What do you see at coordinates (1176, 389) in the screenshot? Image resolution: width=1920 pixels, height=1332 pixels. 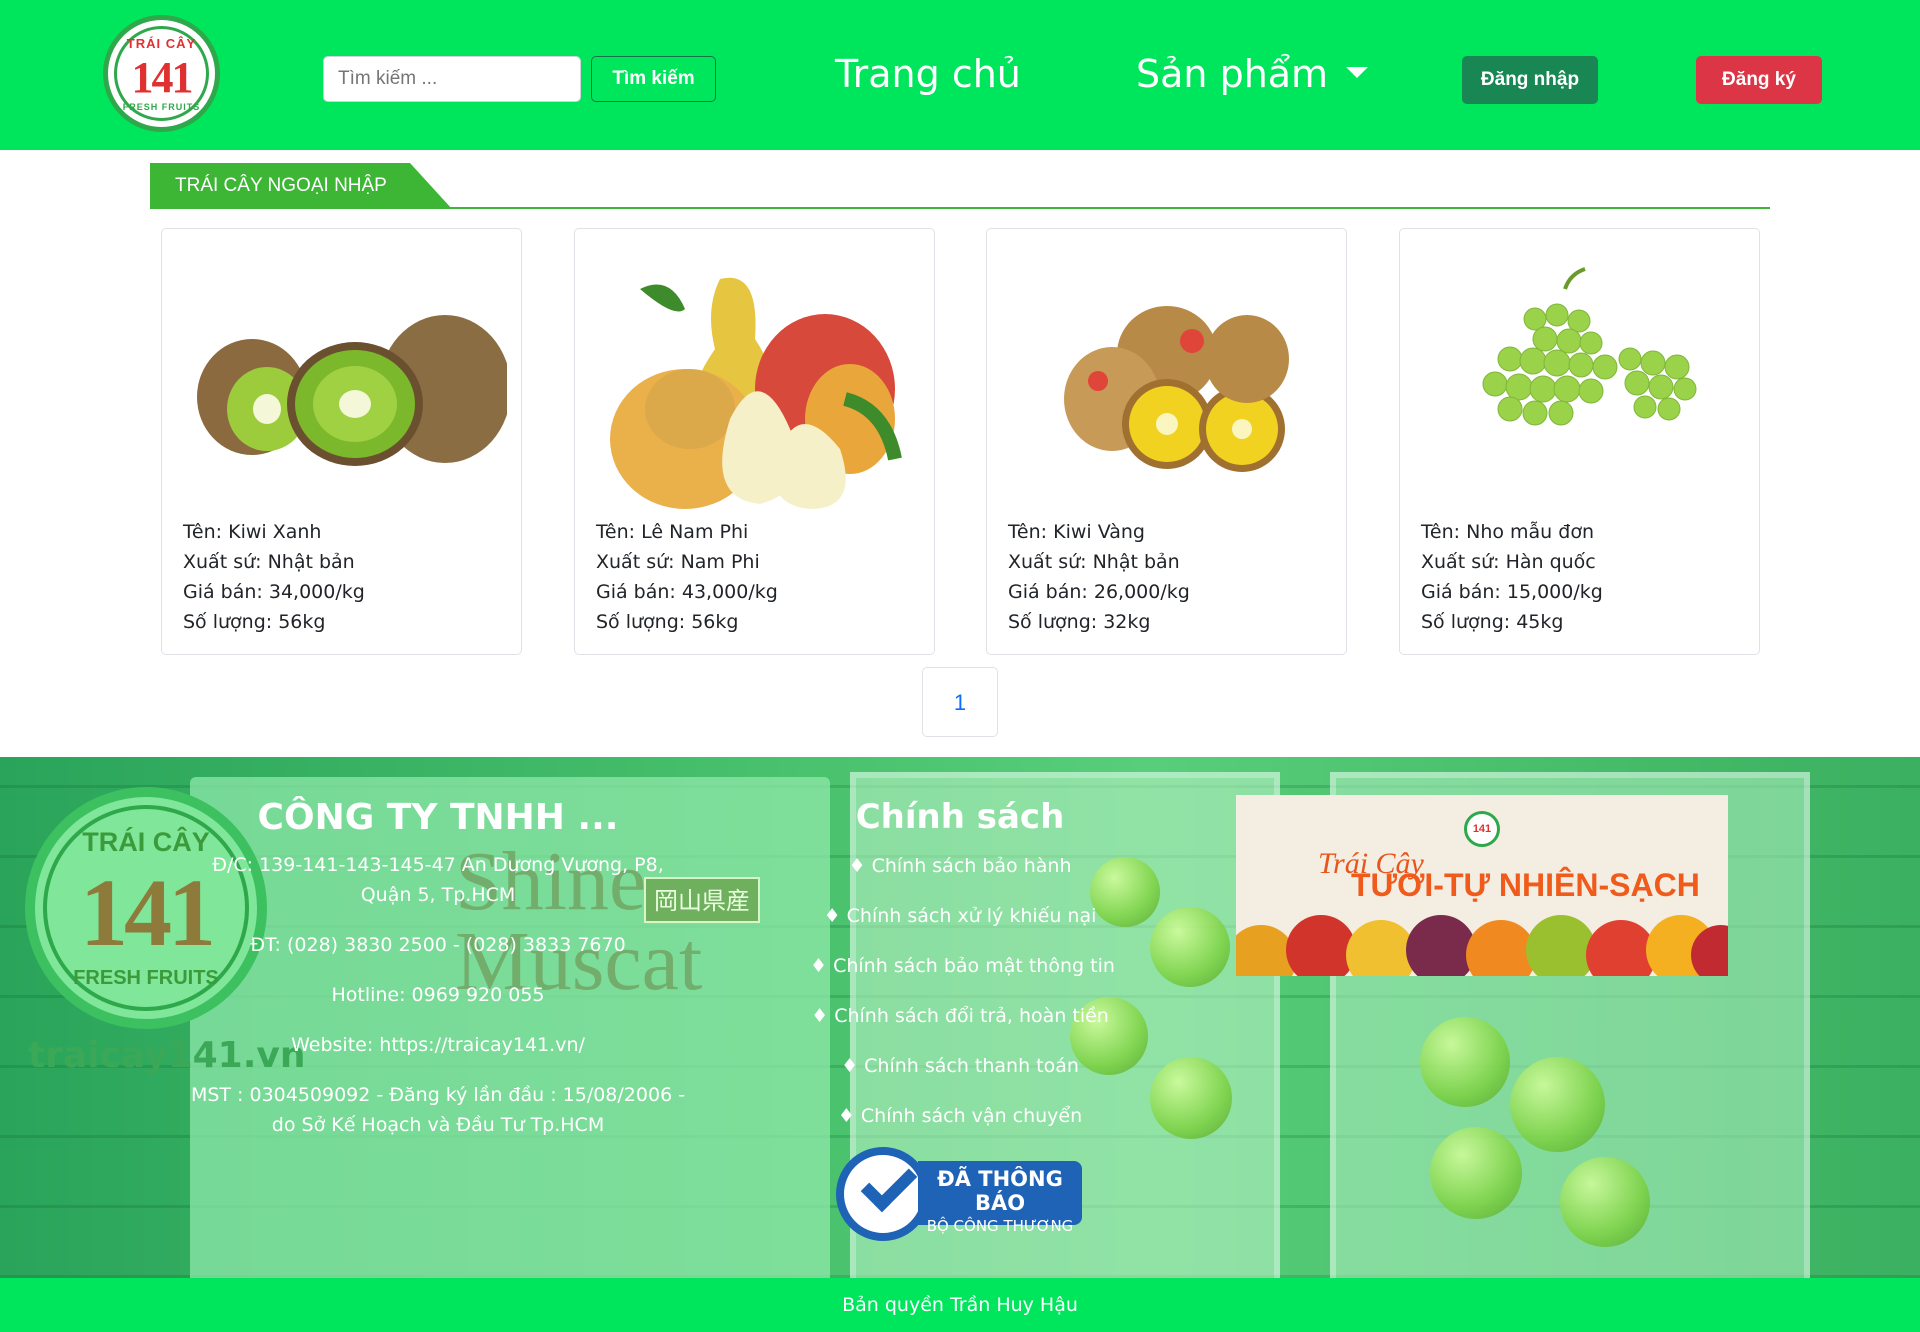 I see `kiwi-gold-image` at bounding box center [1176, 389].